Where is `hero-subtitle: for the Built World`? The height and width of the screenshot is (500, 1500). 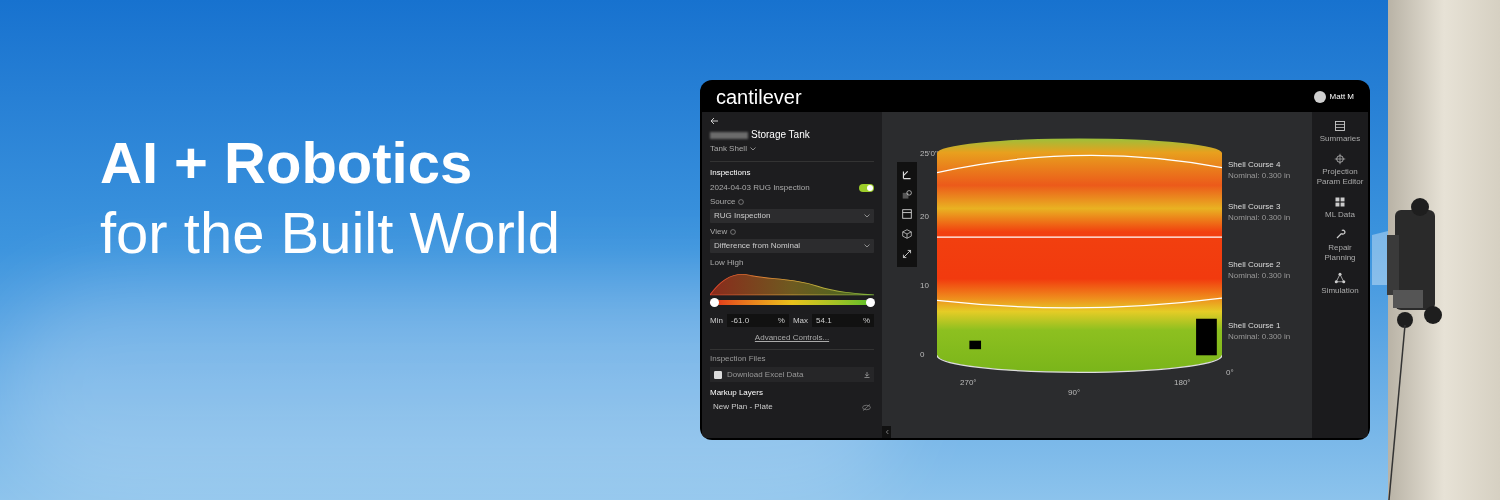
hero-subtitle: for the Built World is located at coordinates (330, 233).